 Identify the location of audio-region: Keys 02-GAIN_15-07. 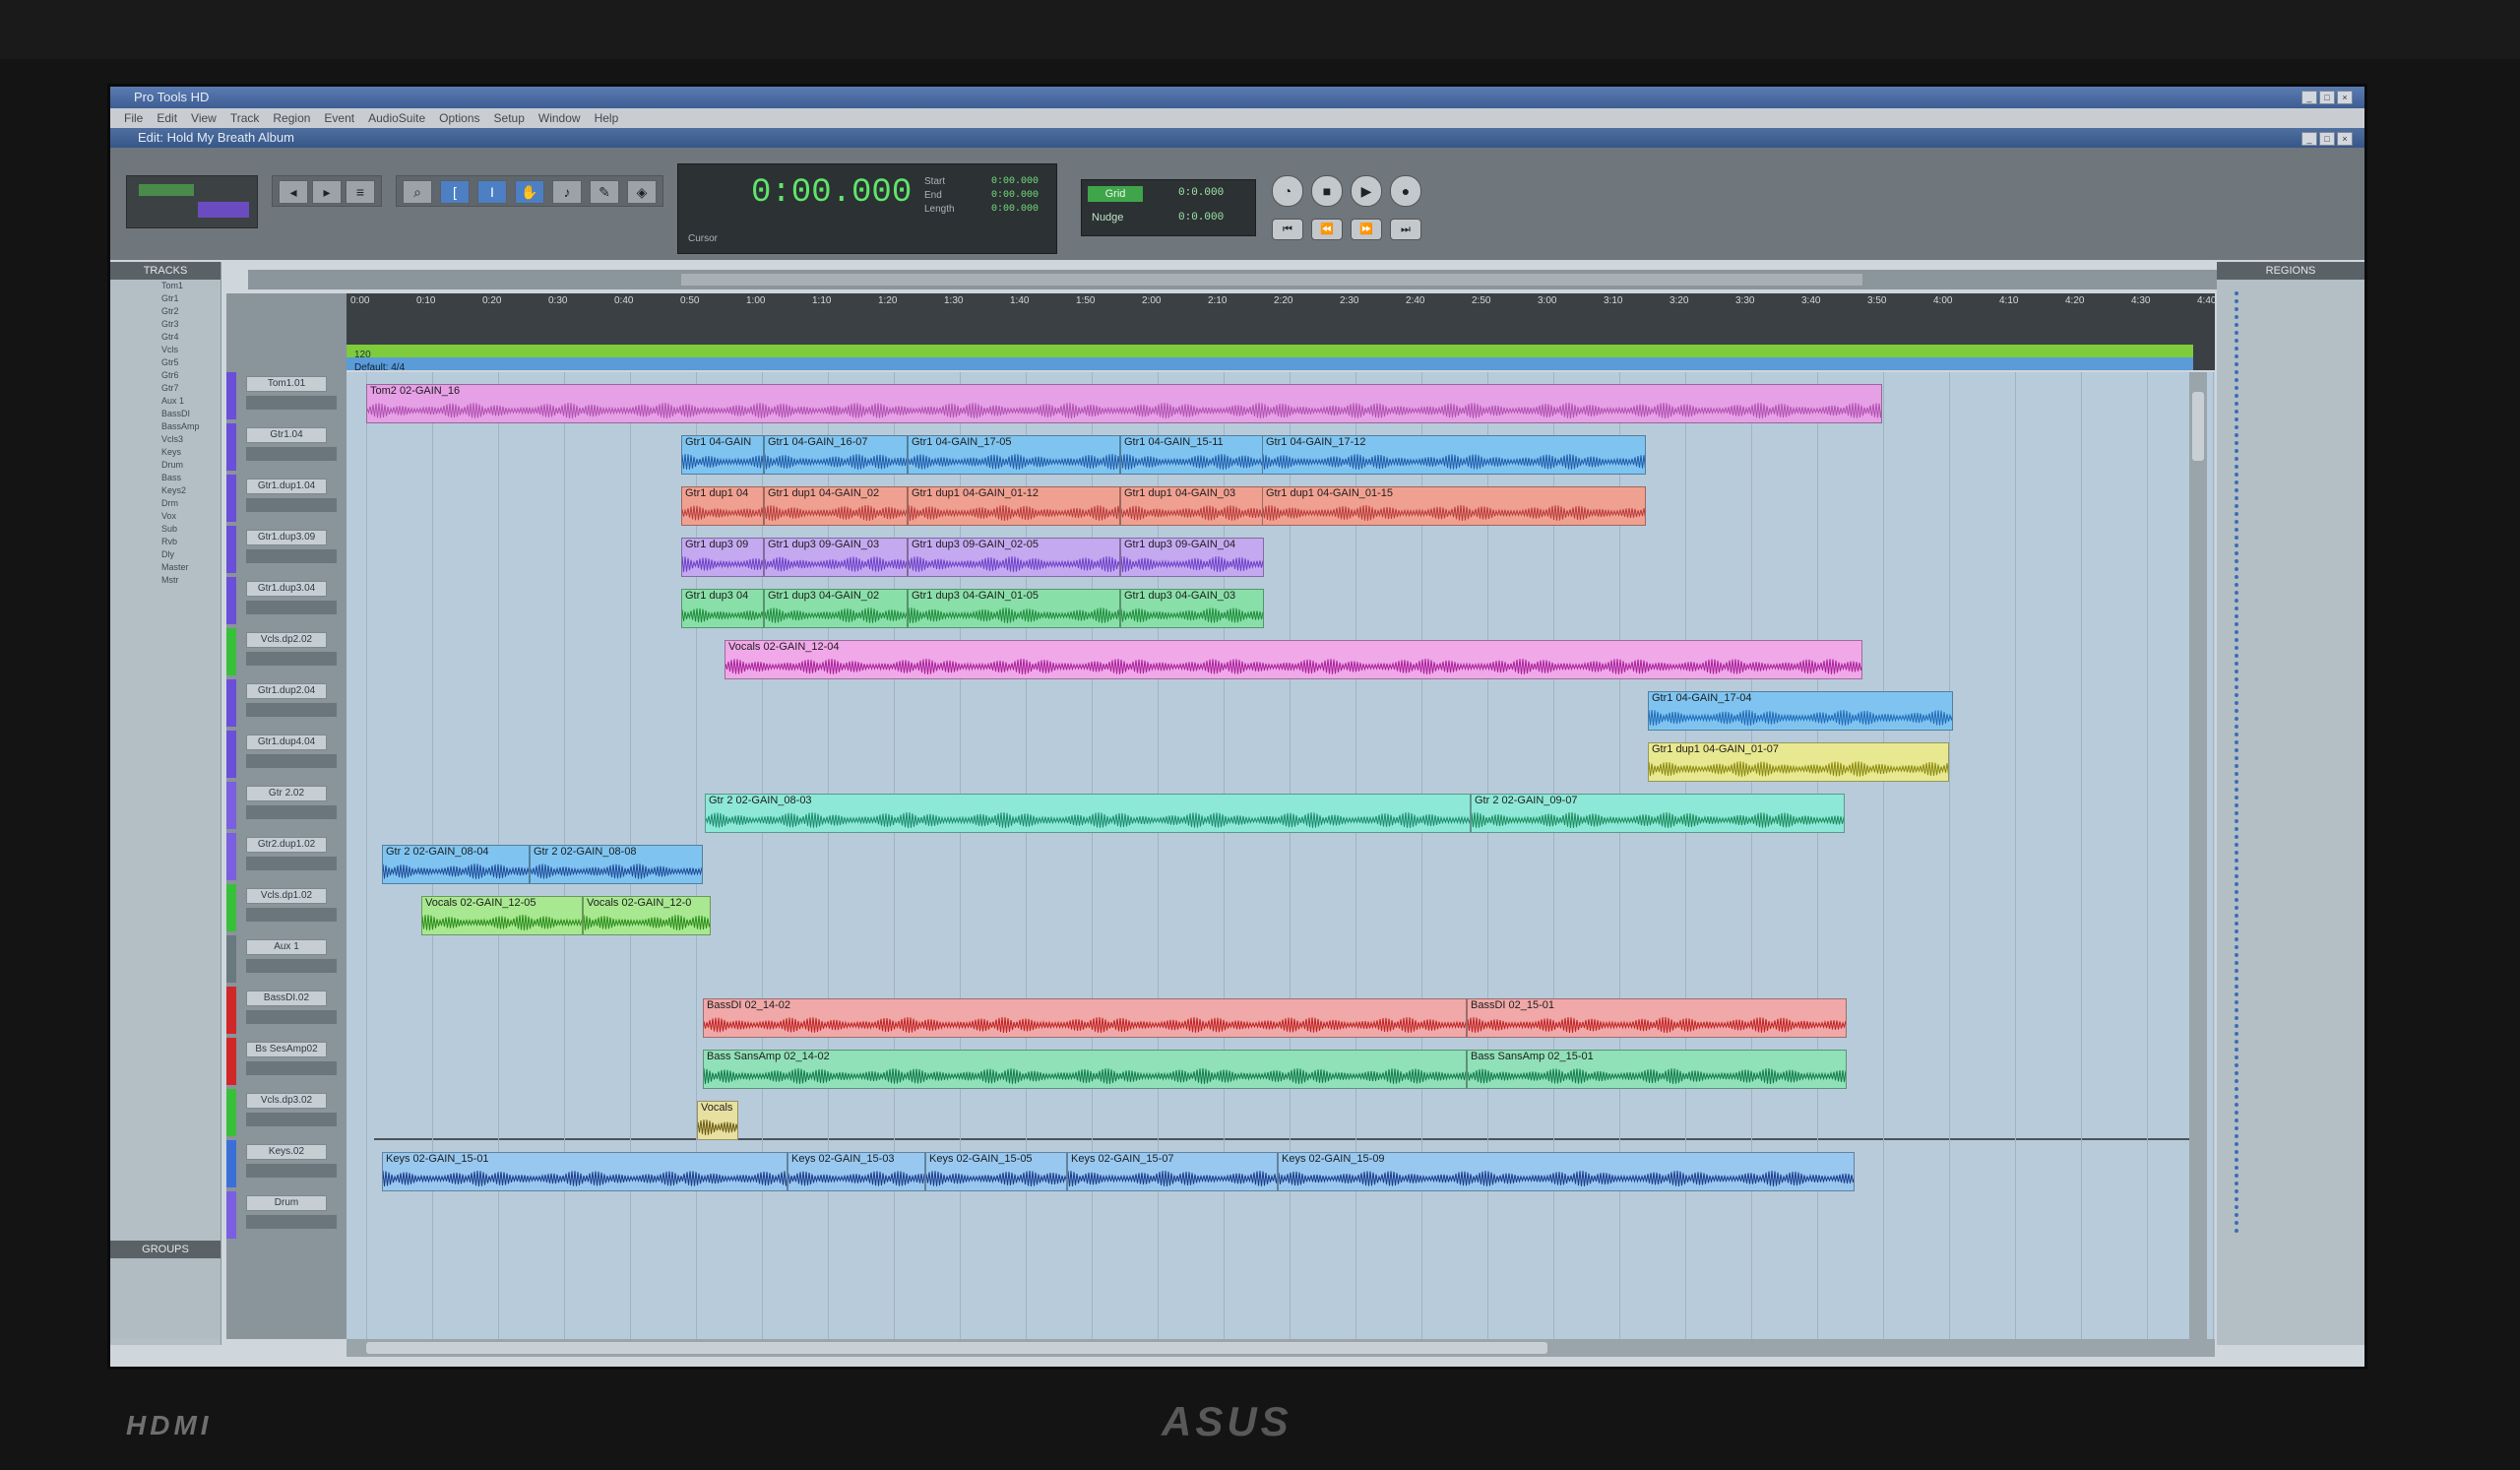
(1172, 1171).